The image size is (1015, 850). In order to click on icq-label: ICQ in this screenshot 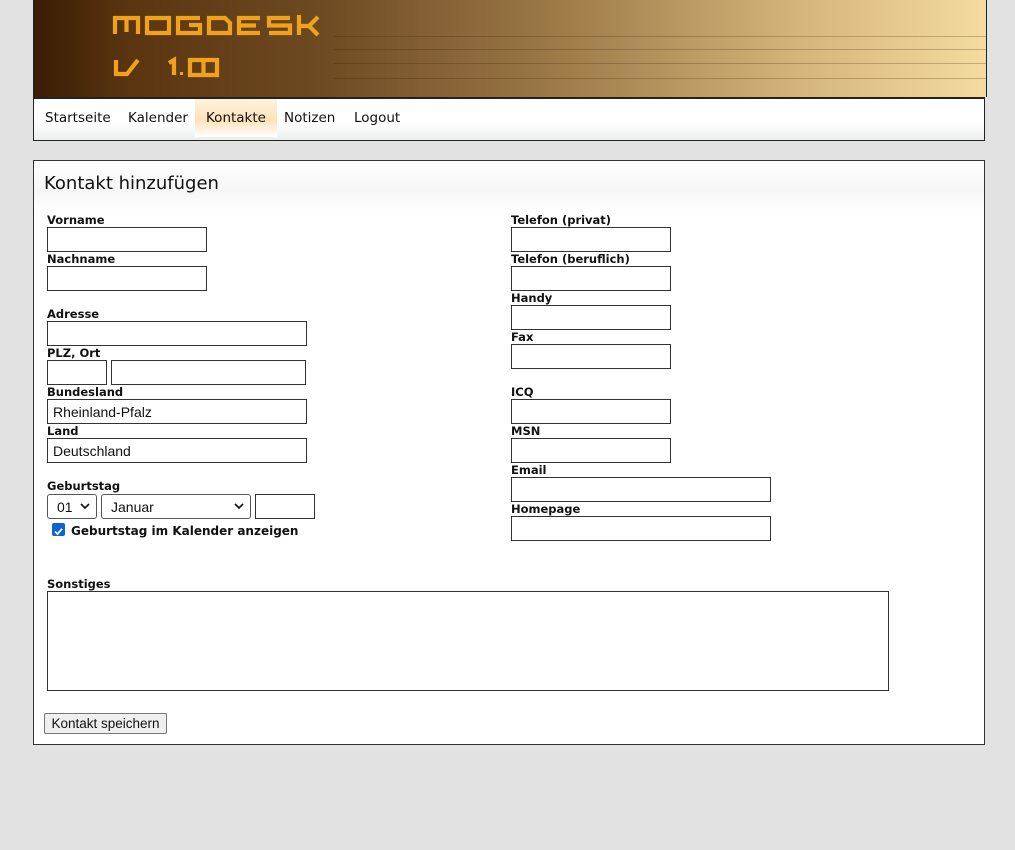, I will do `click(522, 392)`.